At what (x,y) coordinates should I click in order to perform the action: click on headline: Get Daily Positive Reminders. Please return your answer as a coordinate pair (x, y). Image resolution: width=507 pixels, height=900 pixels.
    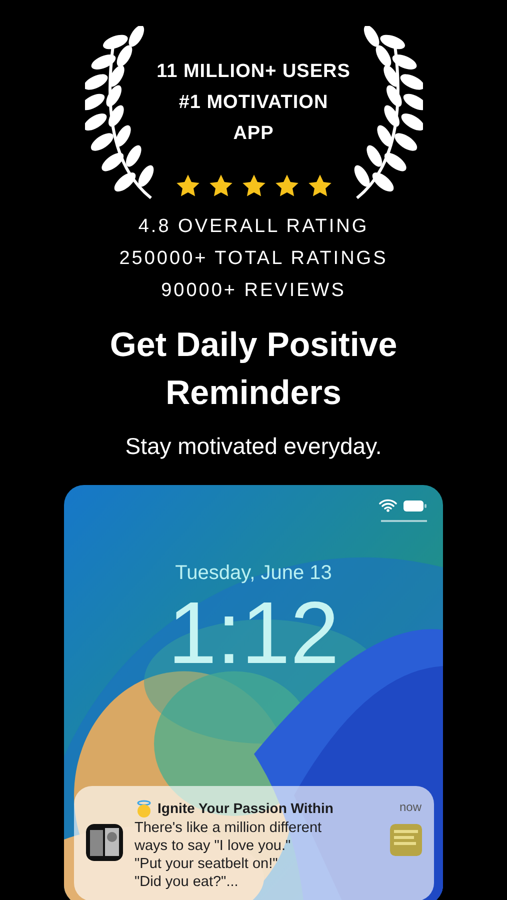
    Looking at the image, I should click on (253, 369).